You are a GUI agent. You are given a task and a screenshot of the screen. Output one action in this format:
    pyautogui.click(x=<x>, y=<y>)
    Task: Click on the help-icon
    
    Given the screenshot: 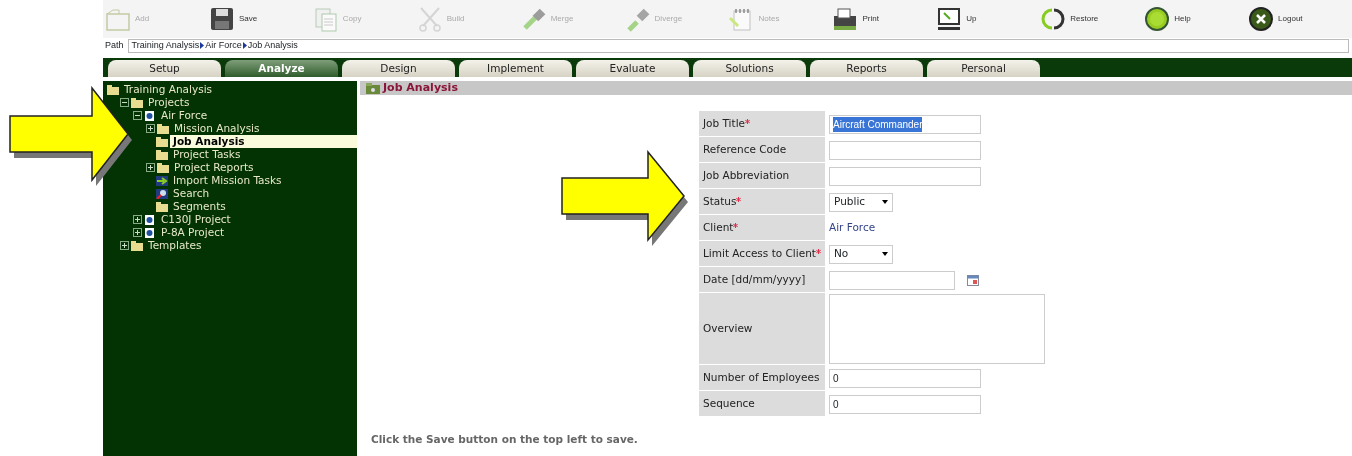 What is the action you would take?
    pyautogui.click(x=1157, y=19)
    